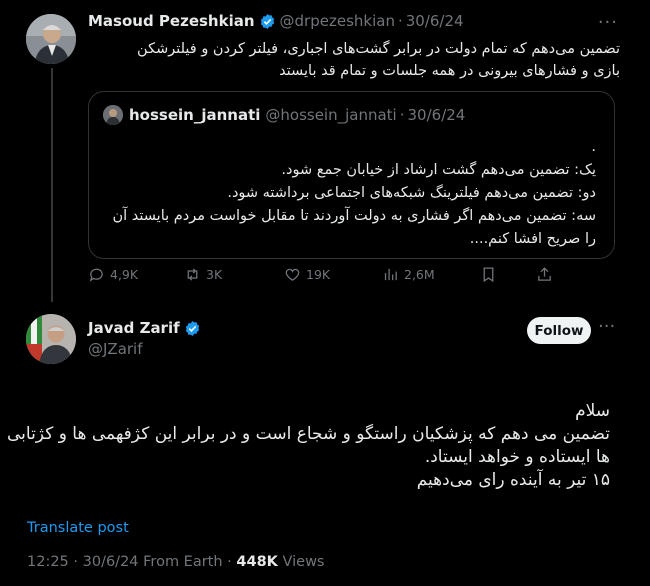 This screenshot has height=586, width=650. What do you see at coordinates (111, 562) in the screenshot?
I see `tweet-date: 30/6/24` at bounding box center [111, 562].